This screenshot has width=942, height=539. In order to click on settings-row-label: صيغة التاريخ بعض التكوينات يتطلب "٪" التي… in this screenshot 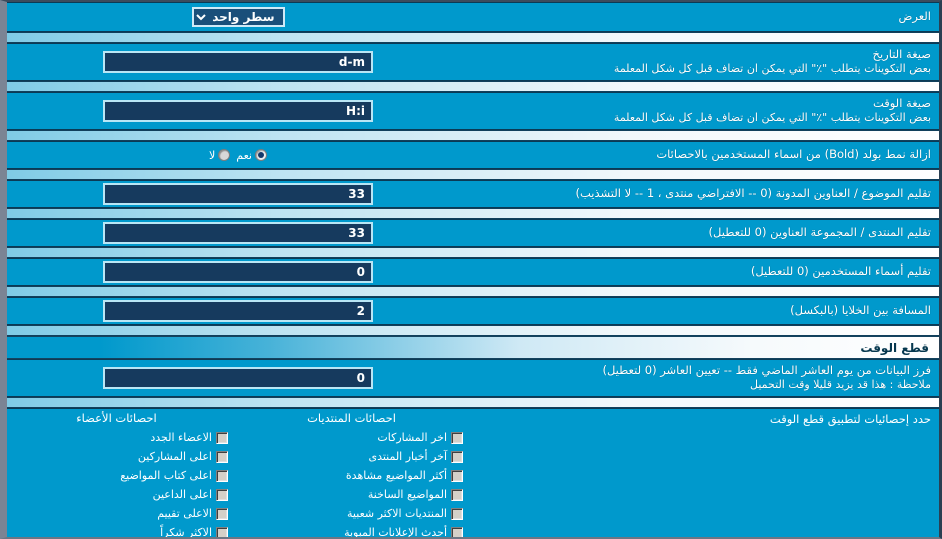, I will do `click(704, 62)`.